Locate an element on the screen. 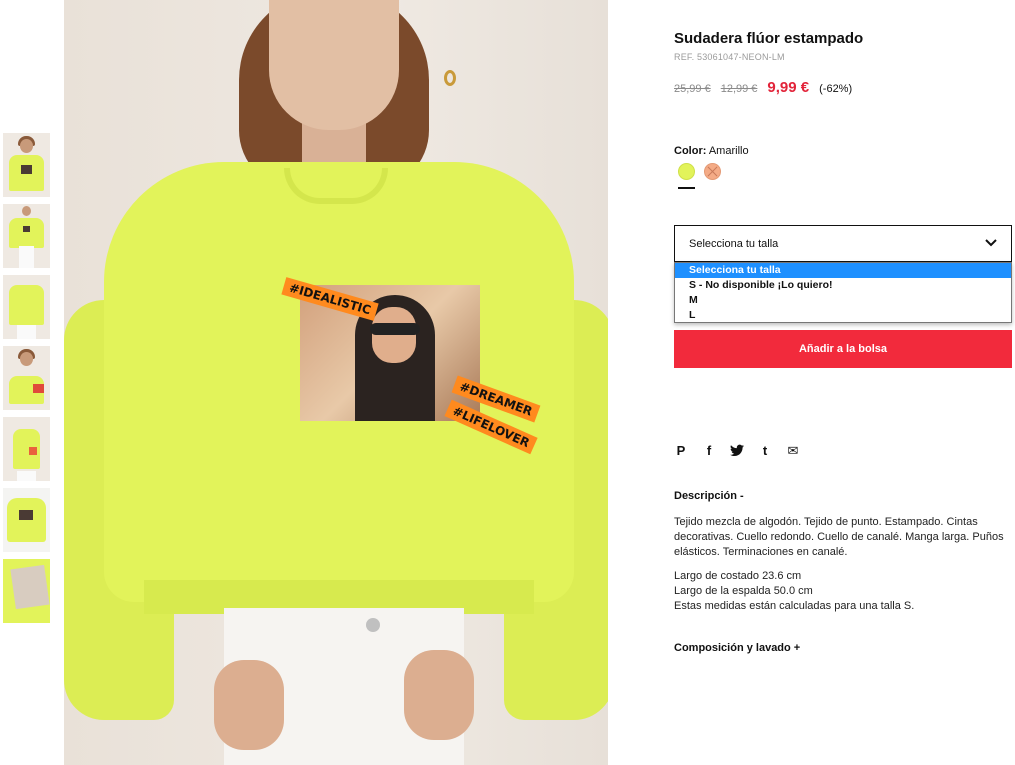 The image size is (1015, 765). tumblr-icon: t is located at coordinates (765, 451).